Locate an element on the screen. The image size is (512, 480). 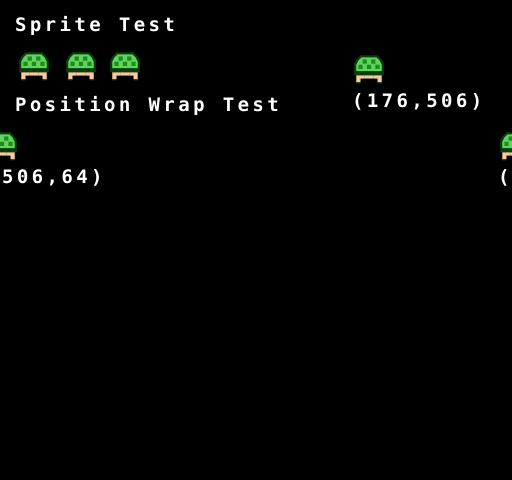
wrap-test-label: Position Wrap Test is located at coordinates (149, 105).